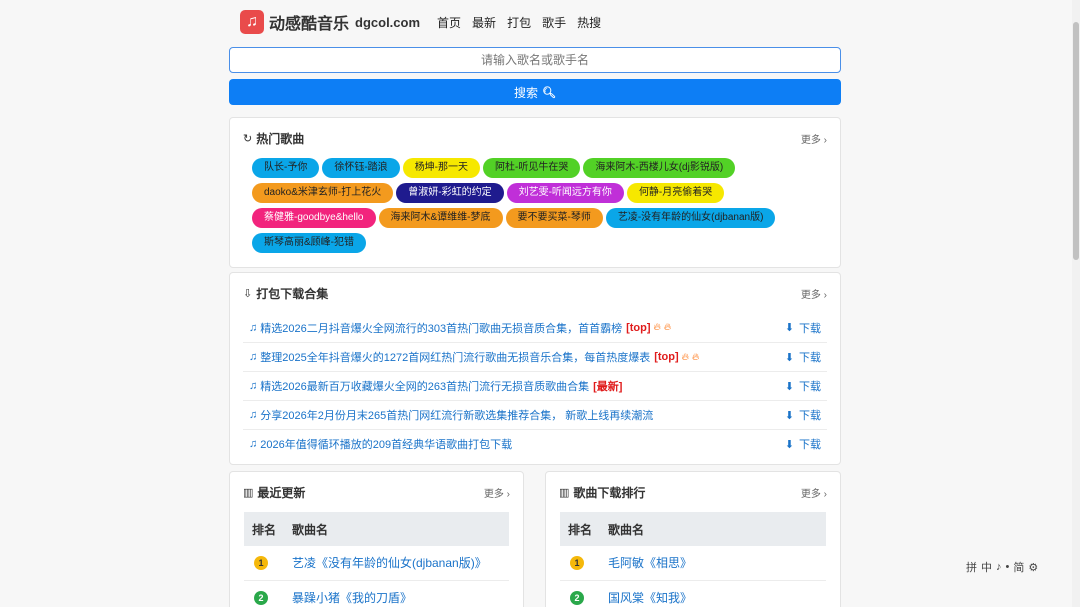 The image size is (1080, 607). What do you see at coordinates (690, 218) in the screenshot?
I see `hot-song-tag: 艺凌-没有年龄的仙女(djbanan版)` at bounding box center [690, 218].